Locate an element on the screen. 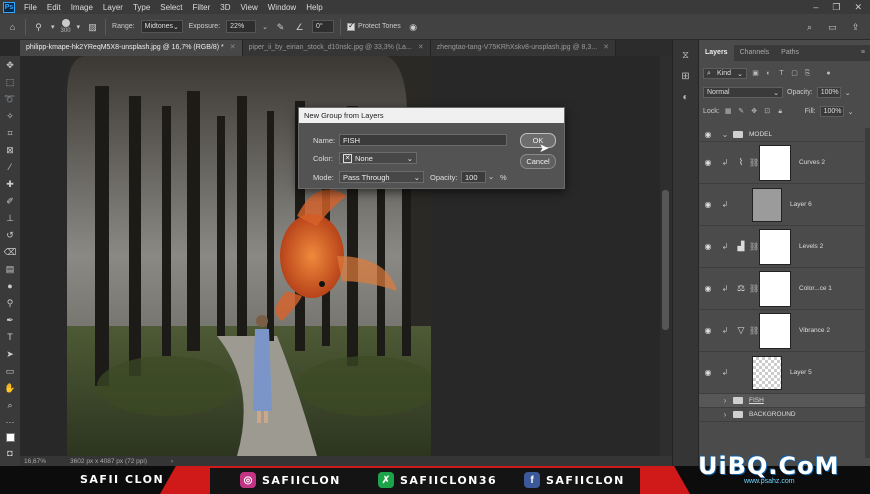  layer-5: ◉ ↲ Layer 5 is located at coordinates (782, 373).